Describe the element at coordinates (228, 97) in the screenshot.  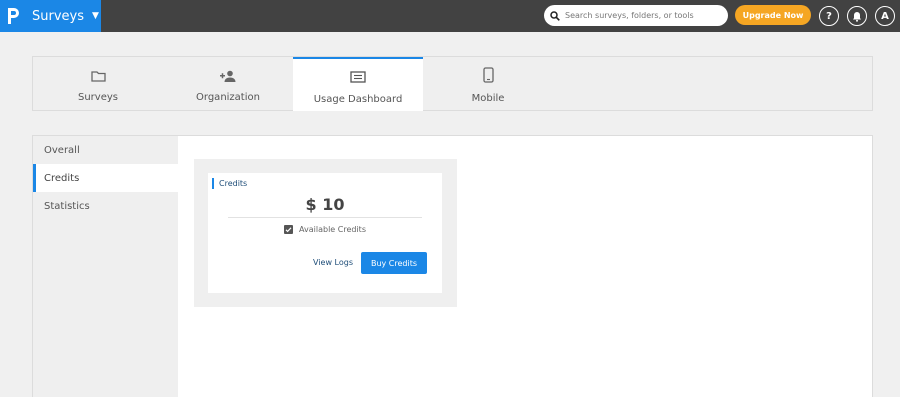
I see `tab-label: Organization` at that location.